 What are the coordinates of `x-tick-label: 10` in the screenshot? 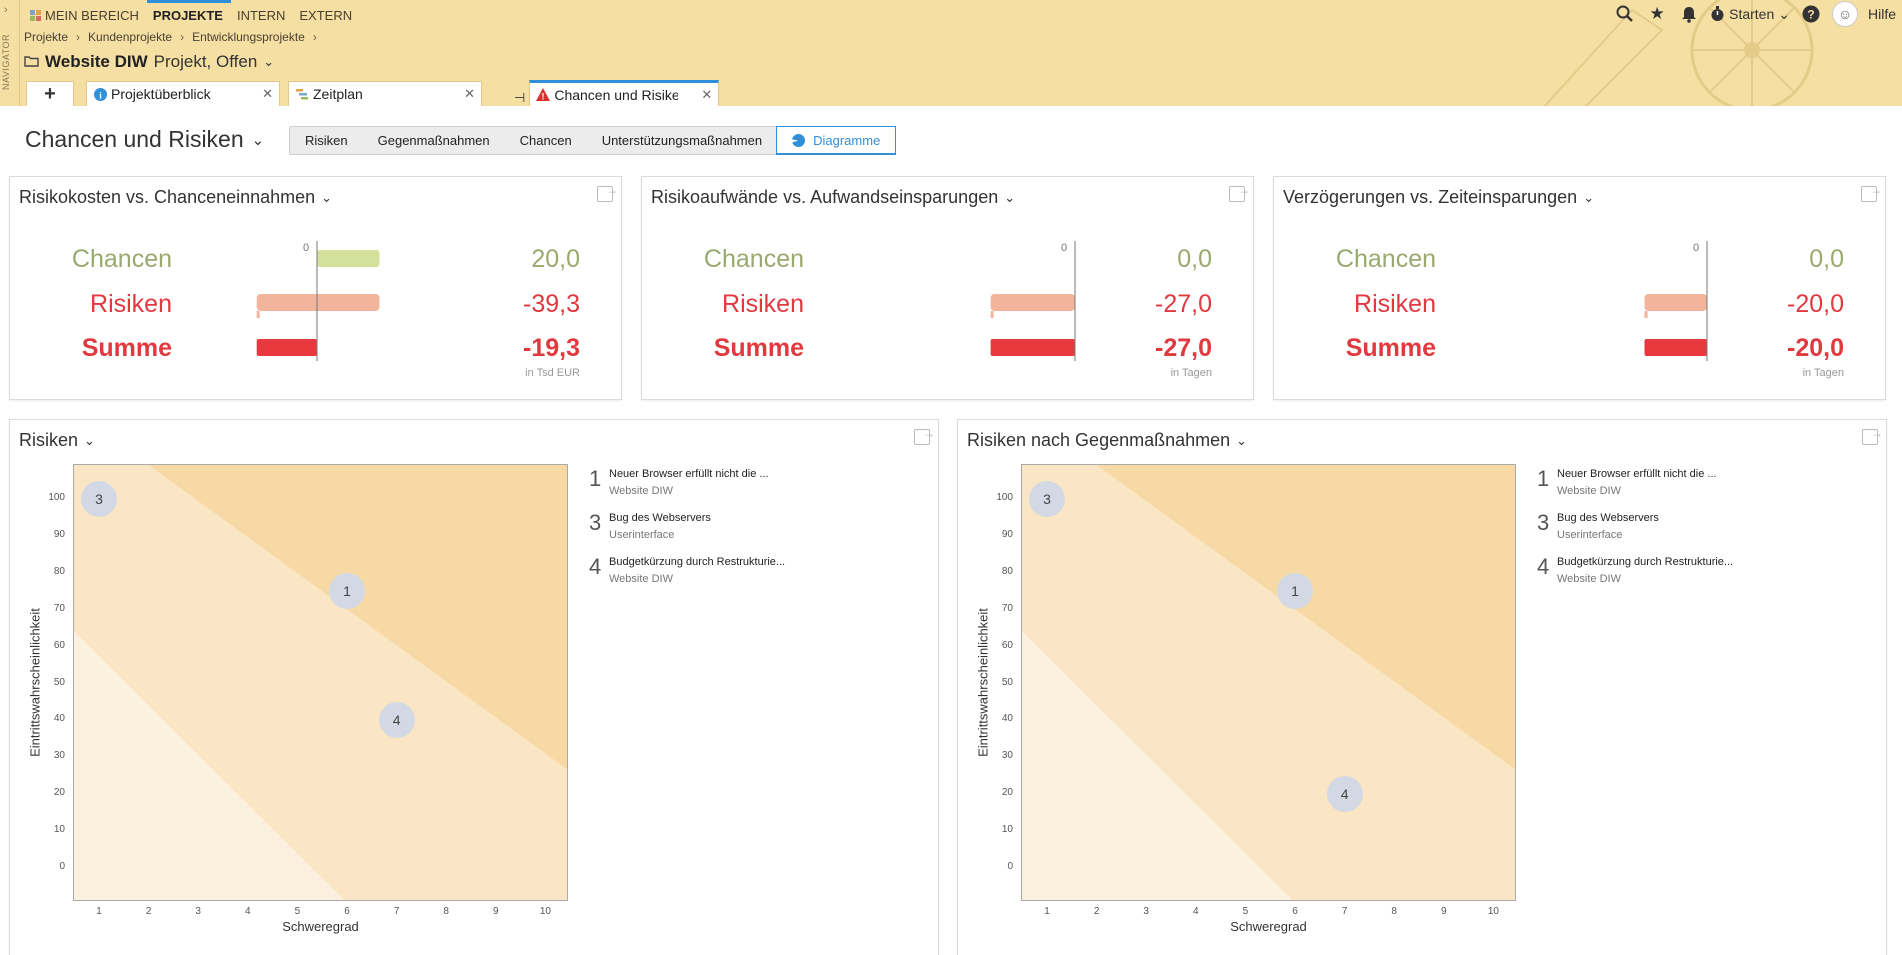 It's located at (545, 911).